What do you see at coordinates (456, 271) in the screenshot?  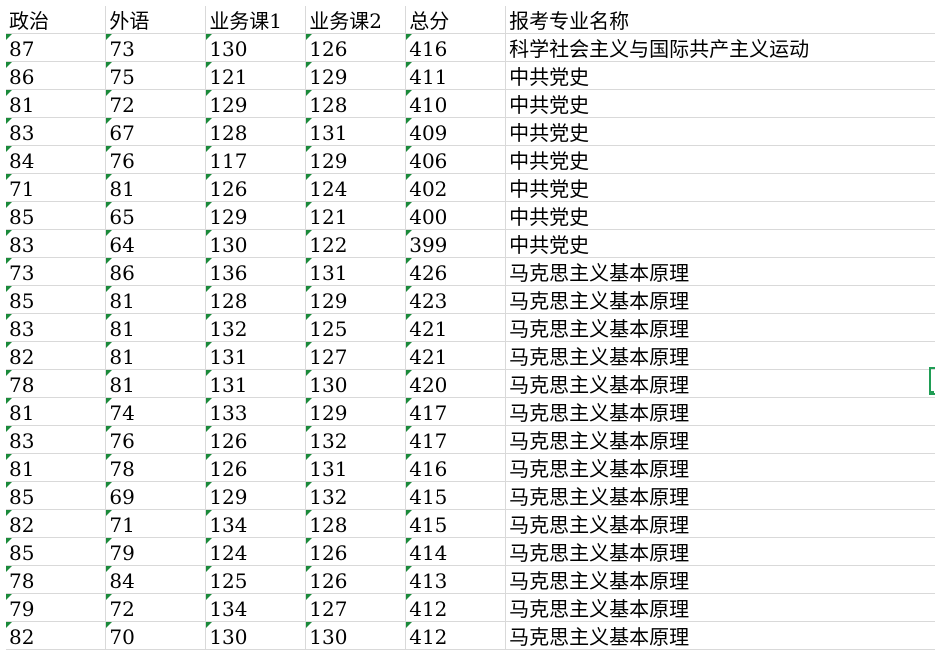 I see `cell-total-score: 426` at bounding box center [456, 271].